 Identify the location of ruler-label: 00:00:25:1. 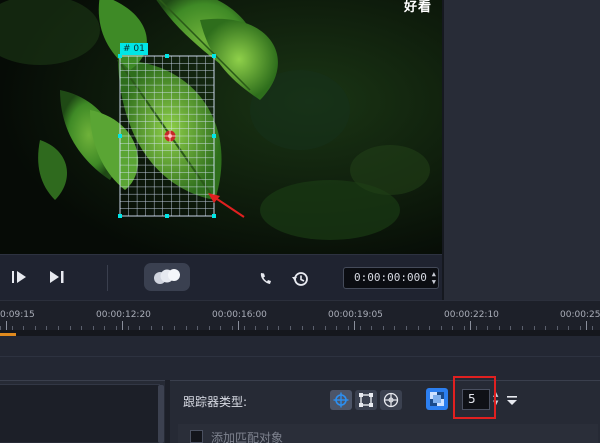
(580, 315).